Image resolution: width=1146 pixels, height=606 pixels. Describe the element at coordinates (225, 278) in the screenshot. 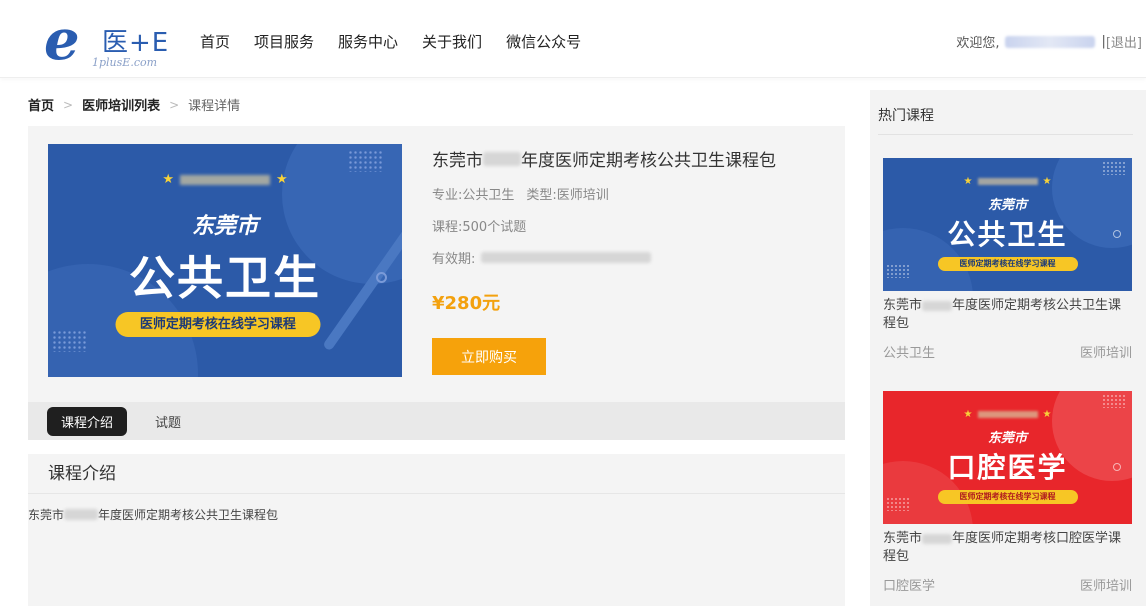

I see `cover-headline: 公共卫生` at that location.